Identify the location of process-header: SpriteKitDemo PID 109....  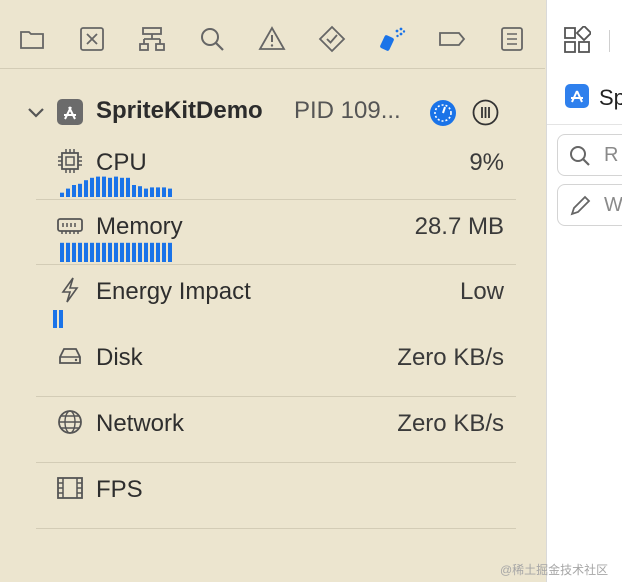
(272, 112).